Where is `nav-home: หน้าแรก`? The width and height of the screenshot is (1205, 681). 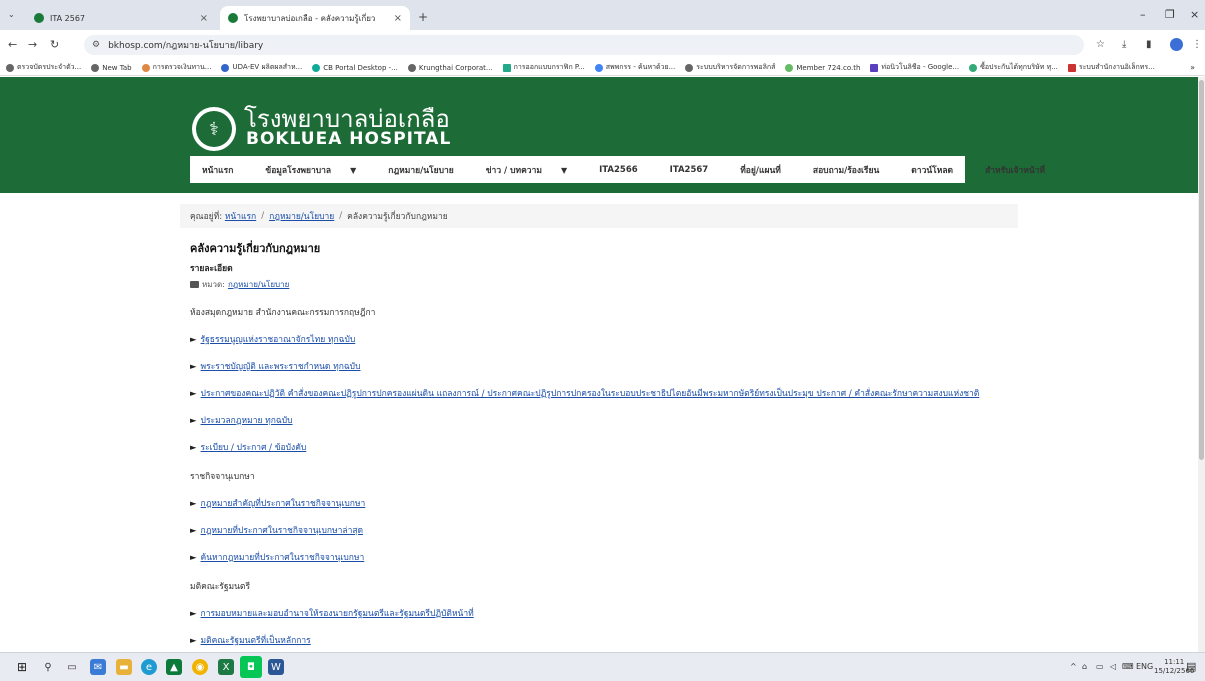 nav-home: หน้าแรก is located at coordinates (225, 170).